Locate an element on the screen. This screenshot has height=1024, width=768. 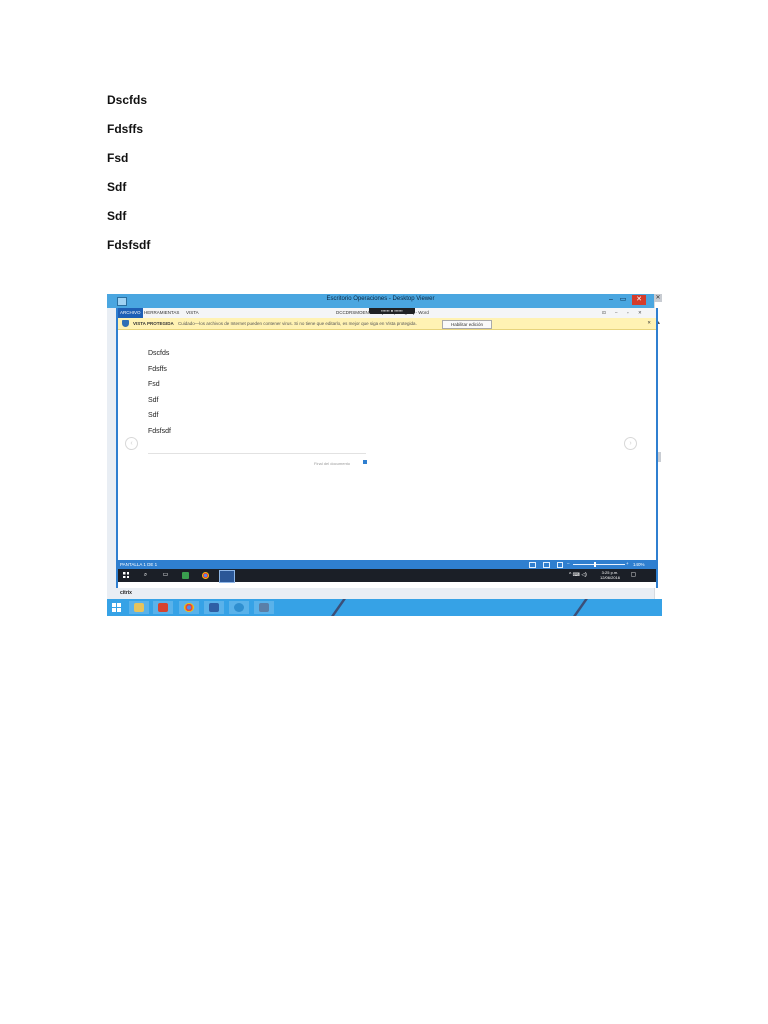
end-of-document-label: Final del documento is located at coordinates (332, 463).